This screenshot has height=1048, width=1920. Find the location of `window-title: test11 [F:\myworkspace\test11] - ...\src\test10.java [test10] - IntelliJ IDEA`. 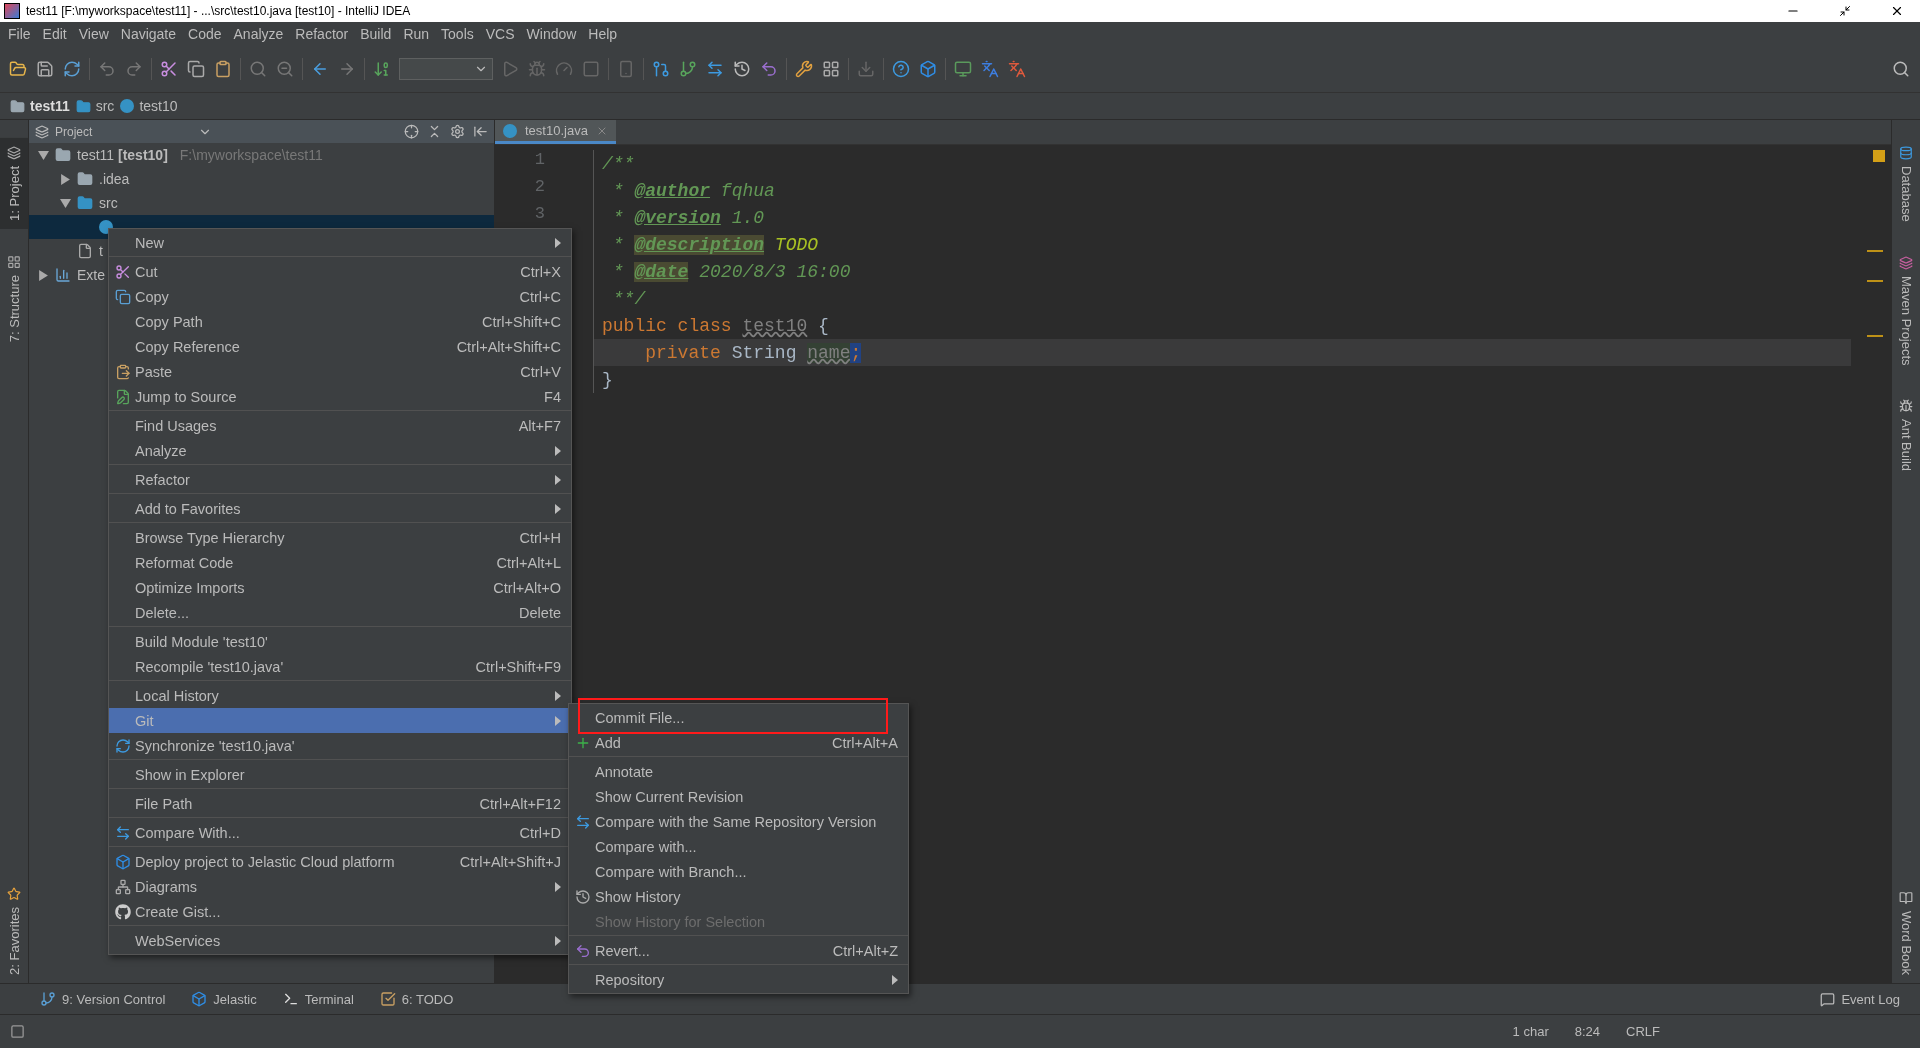

window-title: test11 [F:\myworkspace\test11] - ...\src\test10.java [test10] - IntelliJ IDEA is located at coordinates (219, 11).